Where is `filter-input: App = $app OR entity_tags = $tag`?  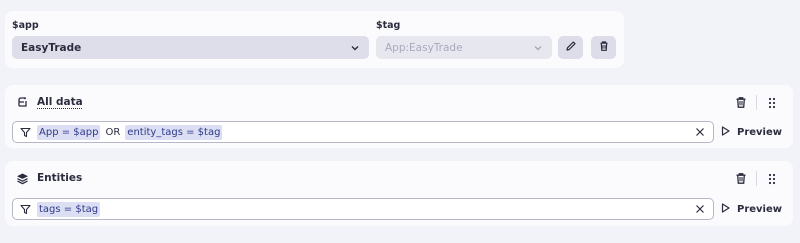 filter-input: App = $app OR entity_tags = $tag is located at coordinates (363, 132).